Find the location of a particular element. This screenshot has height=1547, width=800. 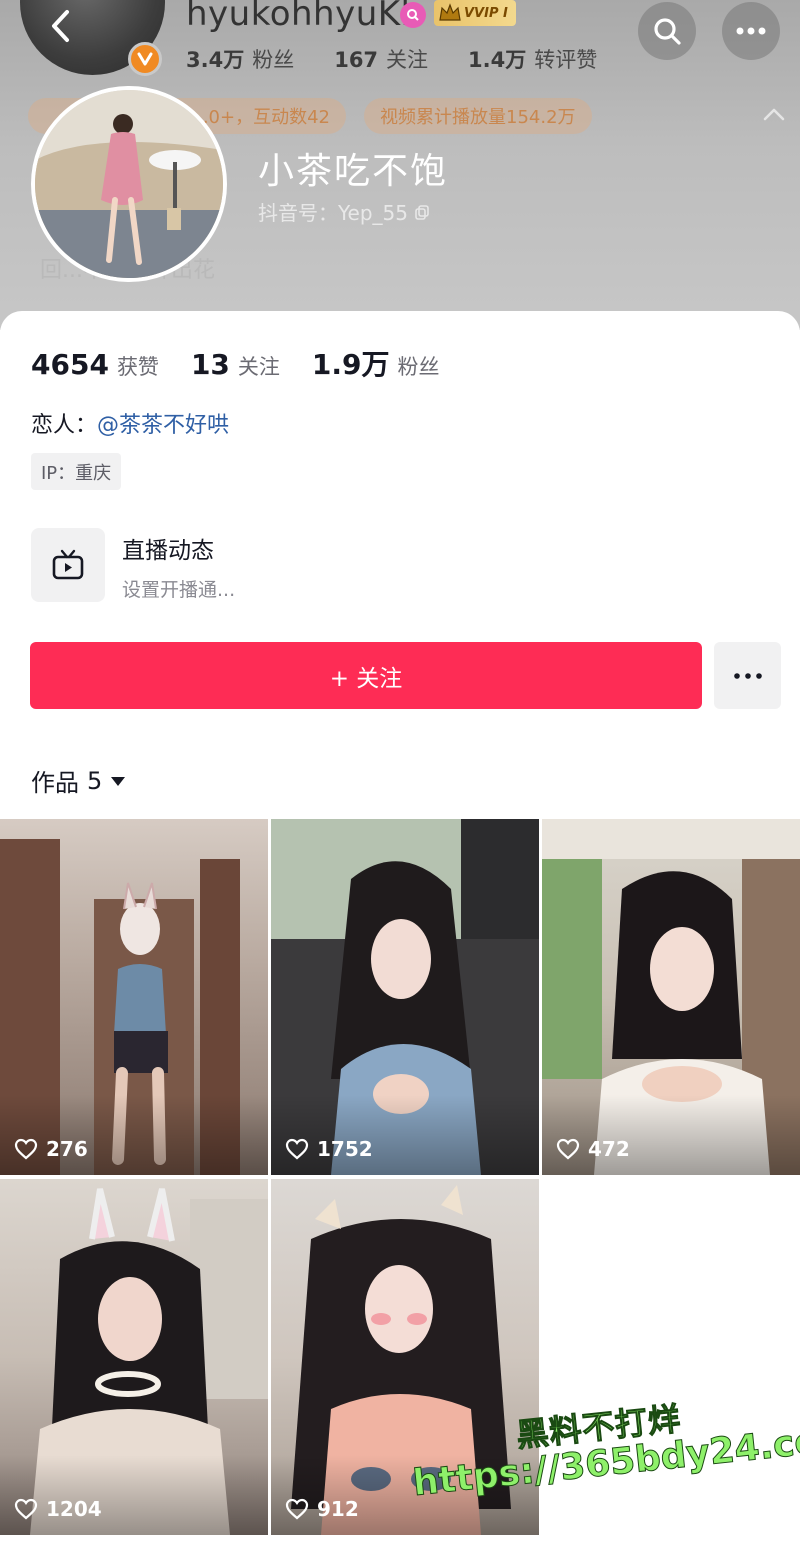

copy-icon is located at coordinates (422, 212).